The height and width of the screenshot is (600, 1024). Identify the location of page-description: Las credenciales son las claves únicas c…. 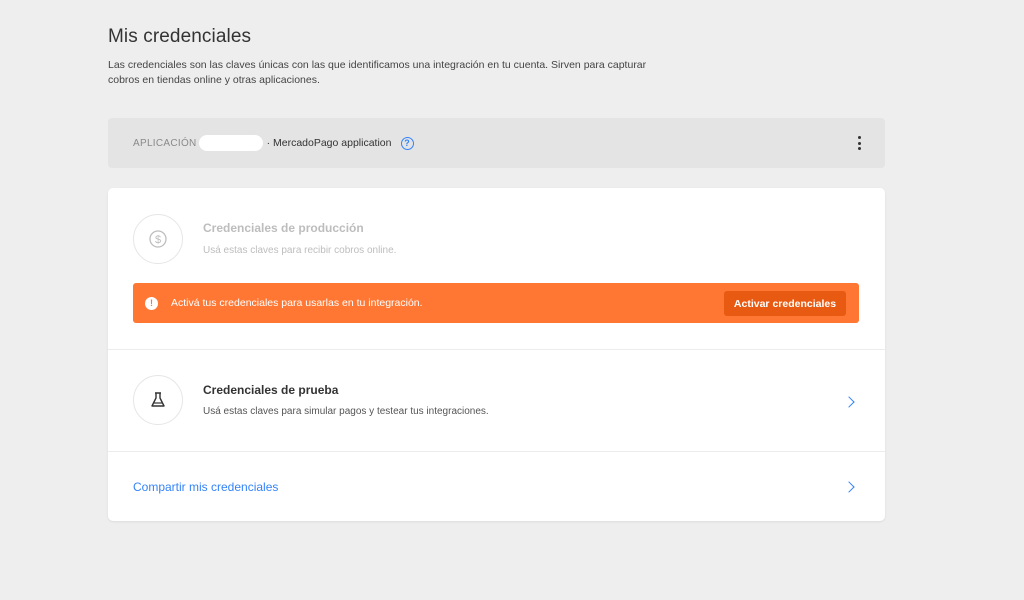
(377, 72).